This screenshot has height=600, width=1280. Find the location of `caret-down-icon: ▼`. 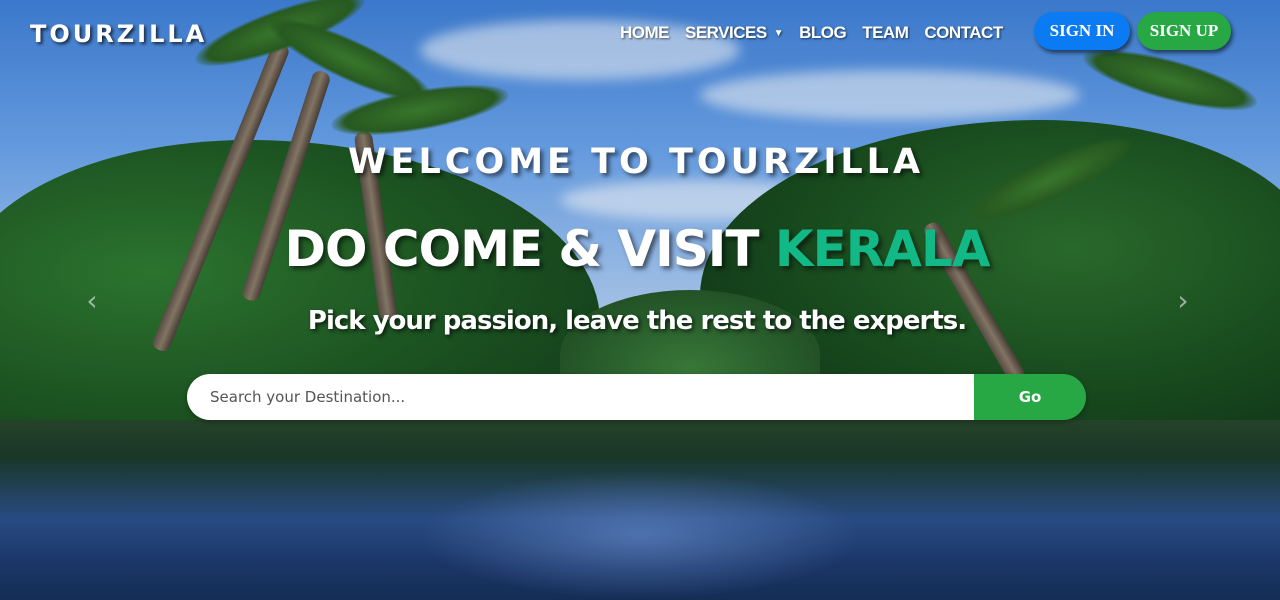

caret-down-icon: ▼ is located at coordinates (778, 33).